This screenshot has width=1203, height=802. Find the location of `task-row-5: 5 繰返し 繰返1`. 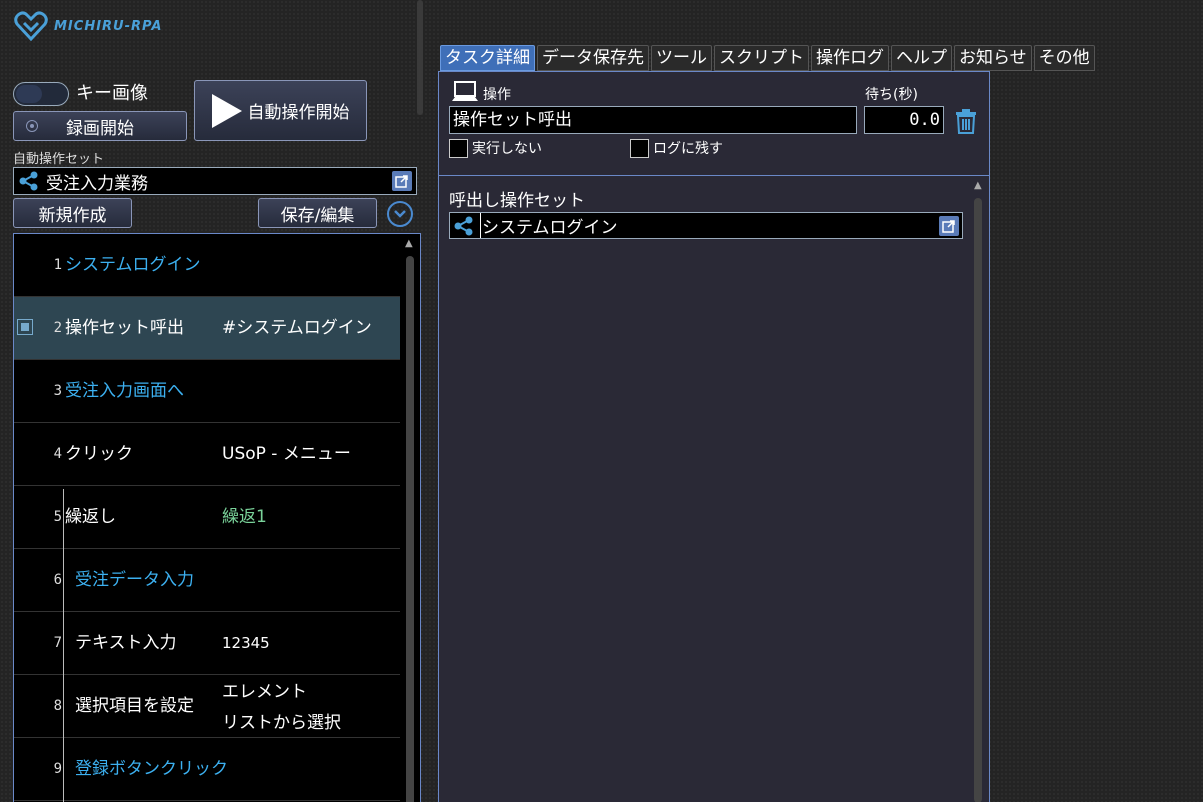

task-row-5: 5 繰返し 繰返1 is located at coordinates (207, 517).